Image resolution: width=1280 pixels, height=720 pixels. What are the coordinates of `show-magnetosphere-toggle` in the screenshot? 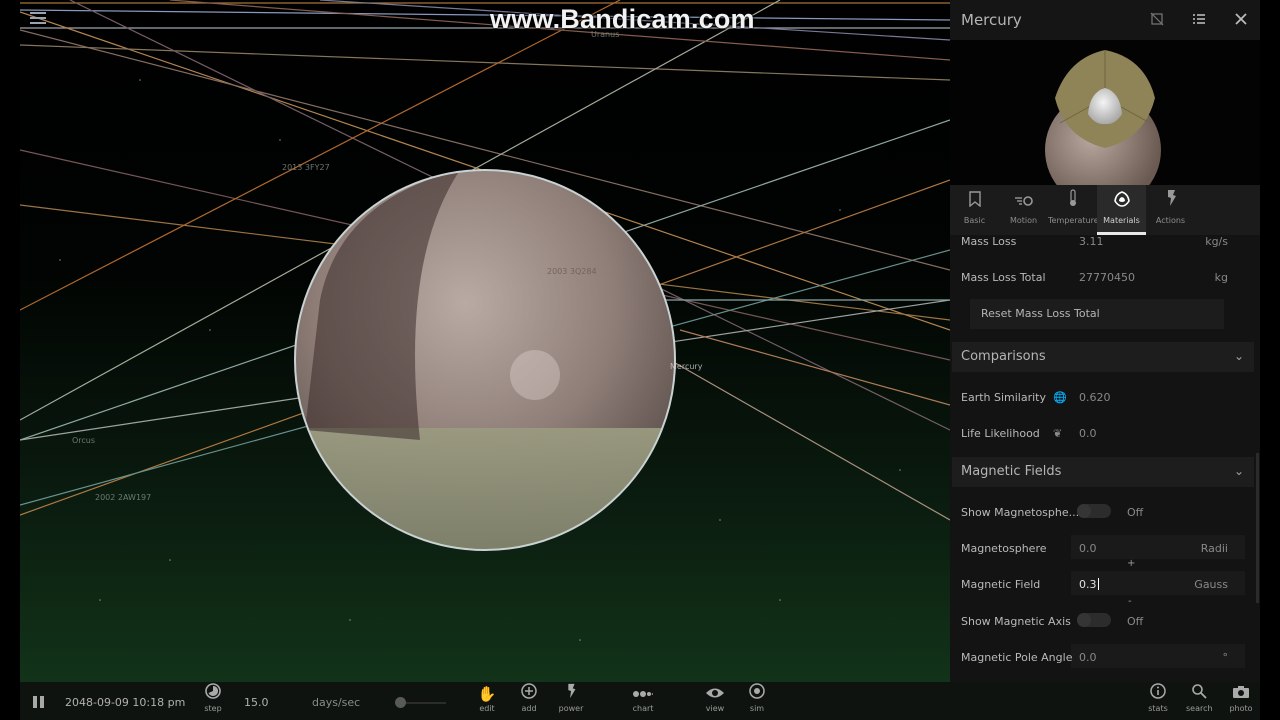 It's located at (1094, 511).